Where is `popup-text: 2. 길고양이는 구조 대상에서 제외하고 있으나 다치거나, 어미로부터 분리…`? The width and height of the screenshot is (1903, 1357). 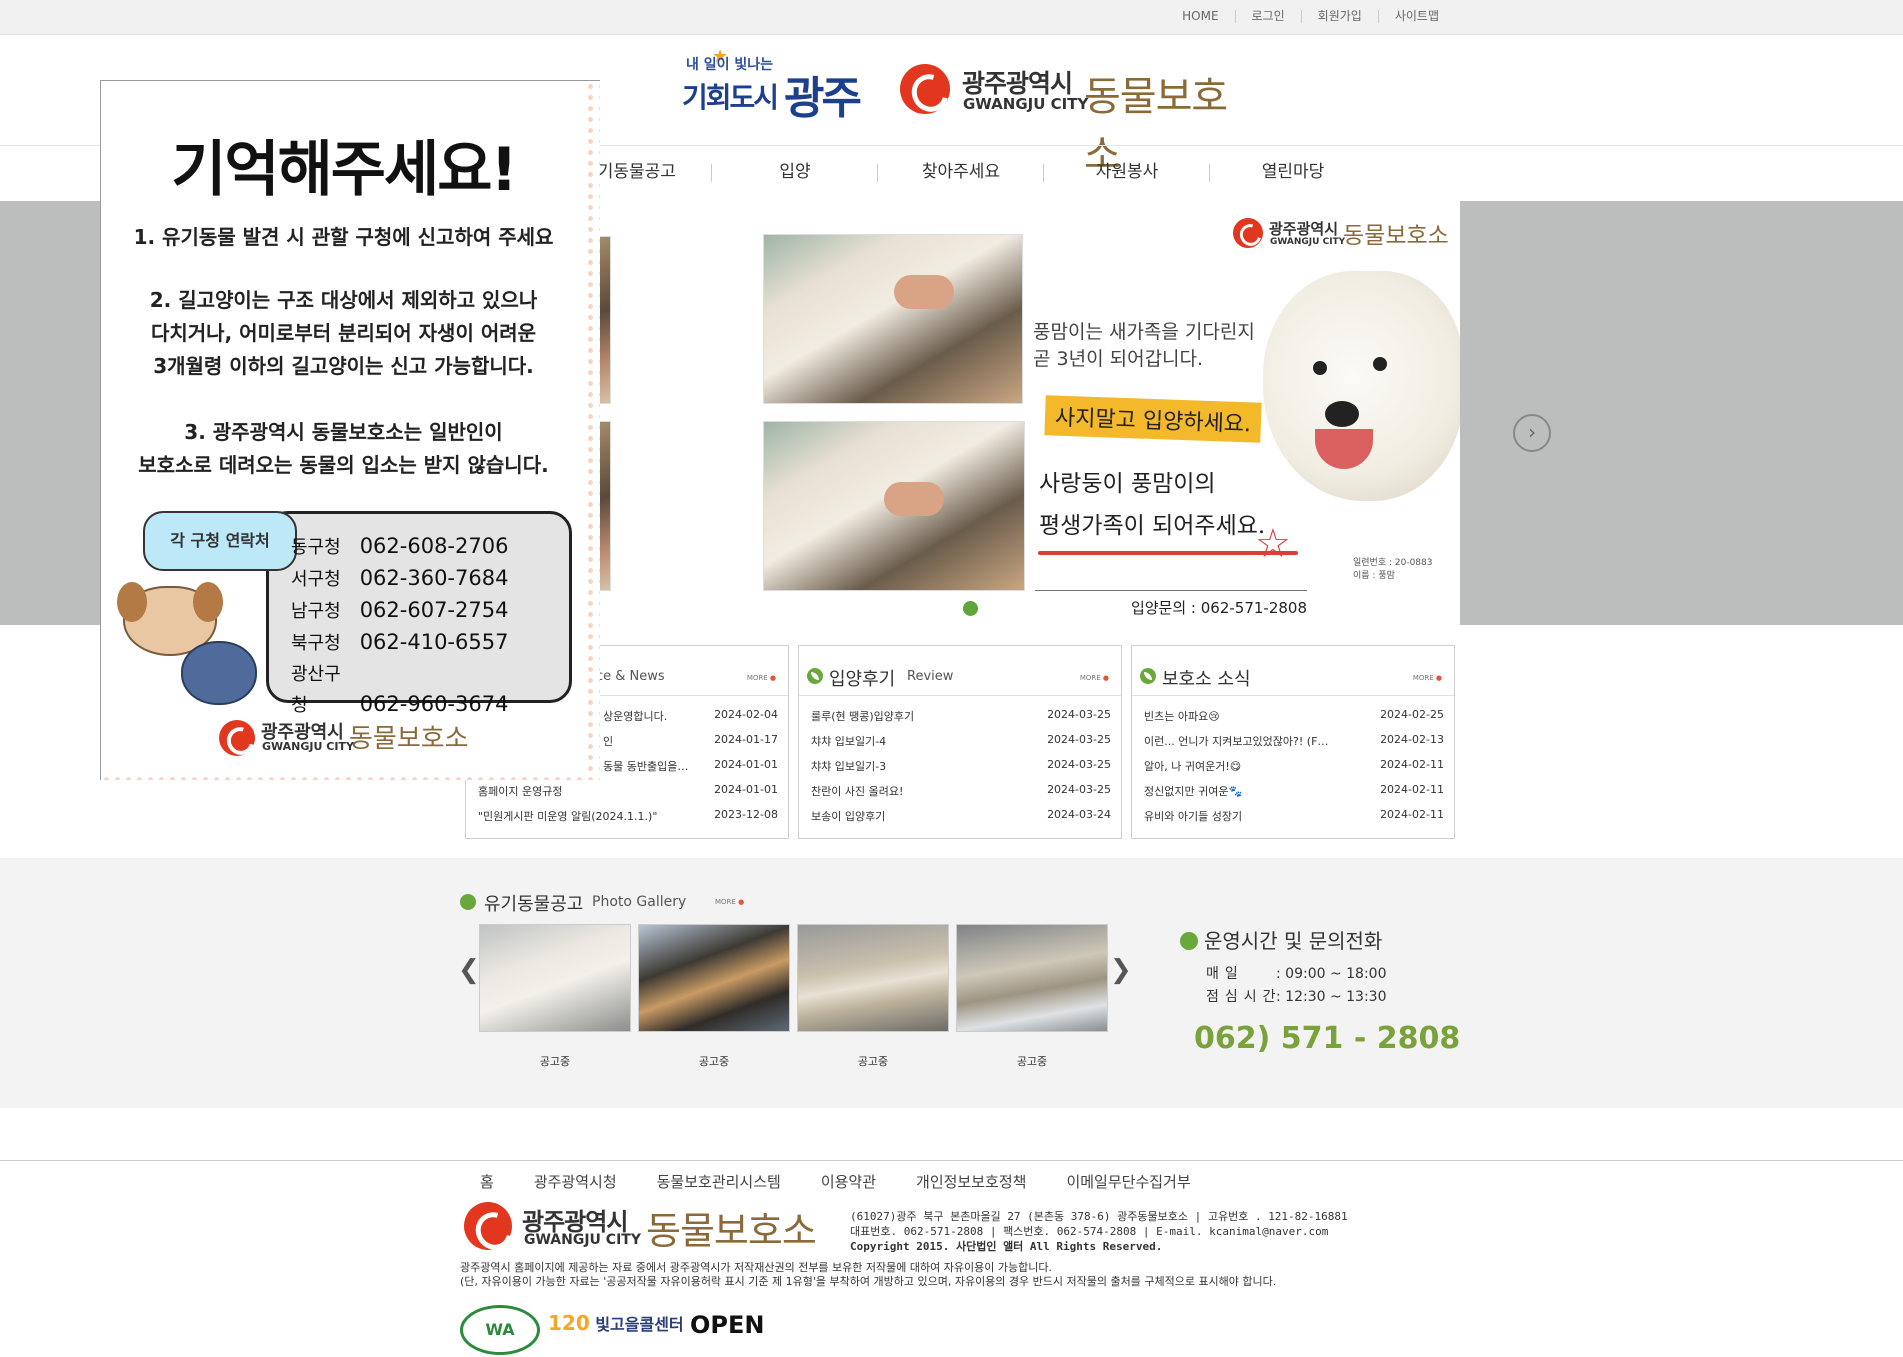
popup-text: 2. 길고양이는 구조 대상에서 제외하고 있으나 다치거나, 어미로부터 분리… is located at coordinates (343, 333).